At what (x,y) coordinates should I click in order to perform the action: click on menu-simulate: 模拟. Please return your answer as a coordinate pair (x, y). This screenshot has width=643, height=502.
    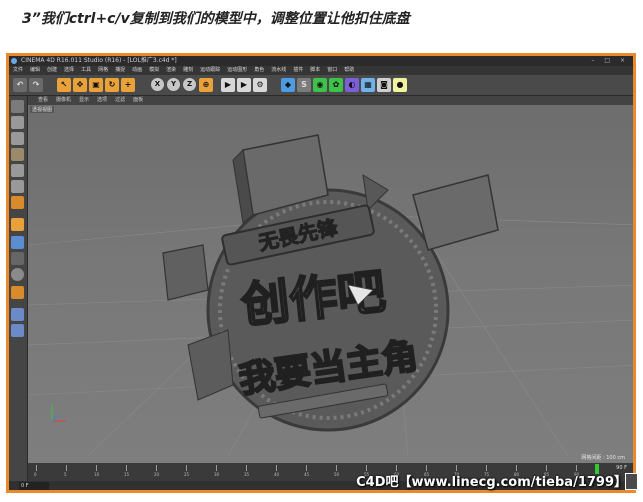
    Looking at the image, I should click on (154, 70).